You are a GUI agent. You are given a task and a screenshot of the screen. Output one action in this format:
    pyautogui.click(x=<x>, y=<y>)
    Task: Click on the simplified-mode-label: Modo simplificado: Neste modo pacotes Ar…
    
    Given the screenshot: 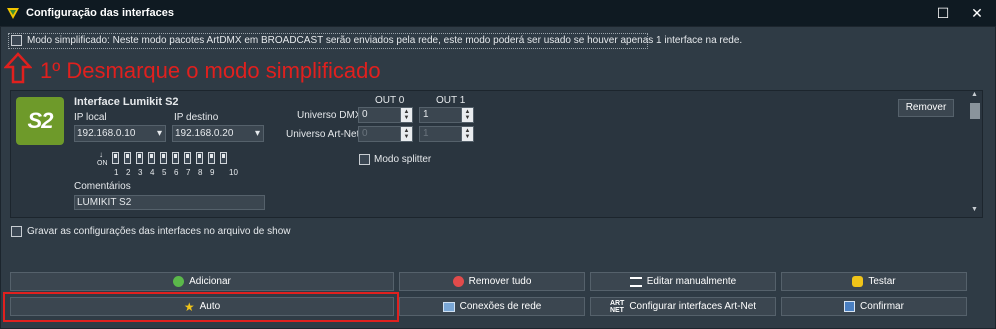 What is the action you would take?
    pyautogui.click(x=385, y=40)
    